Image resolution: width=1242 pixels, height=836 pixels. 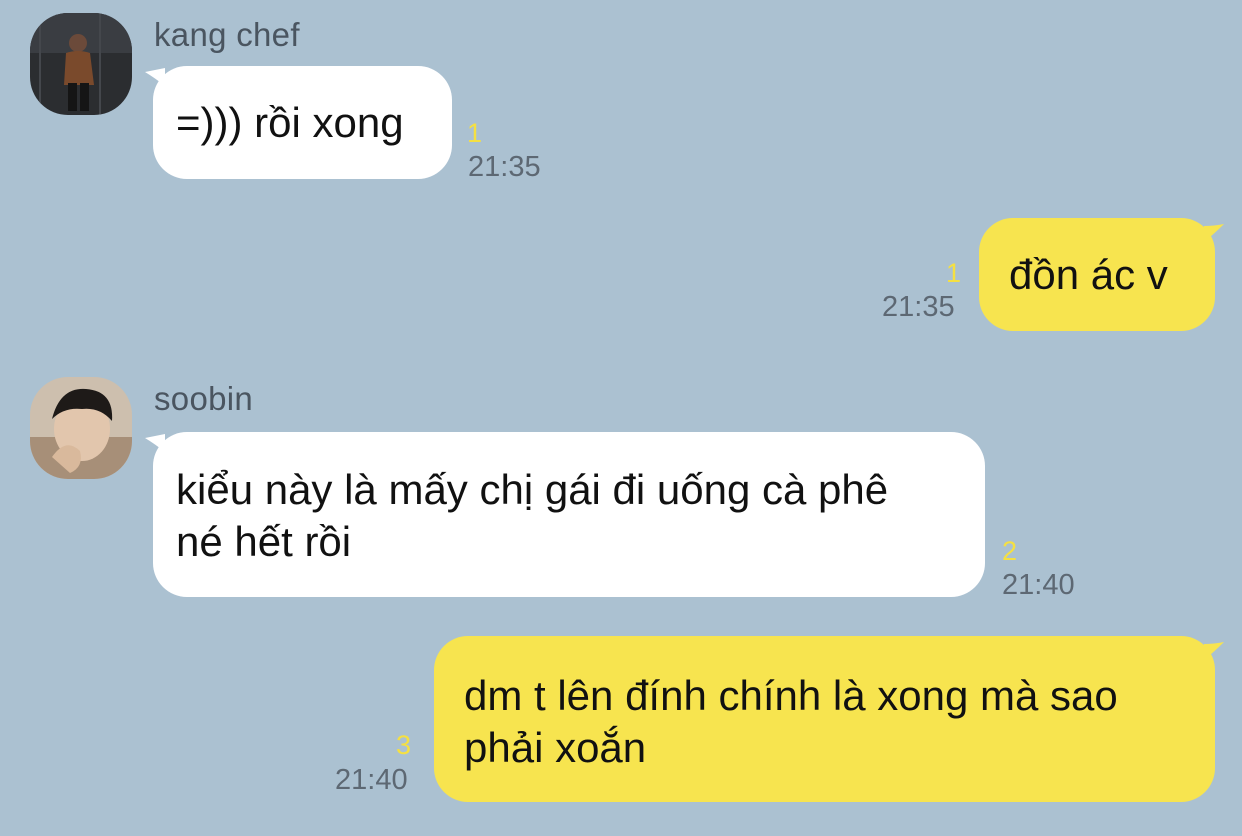 What do you see at coordinates (227, 34) in the screenshot?
I see `sender-name: kang chef` at bounding box center [227, 34].